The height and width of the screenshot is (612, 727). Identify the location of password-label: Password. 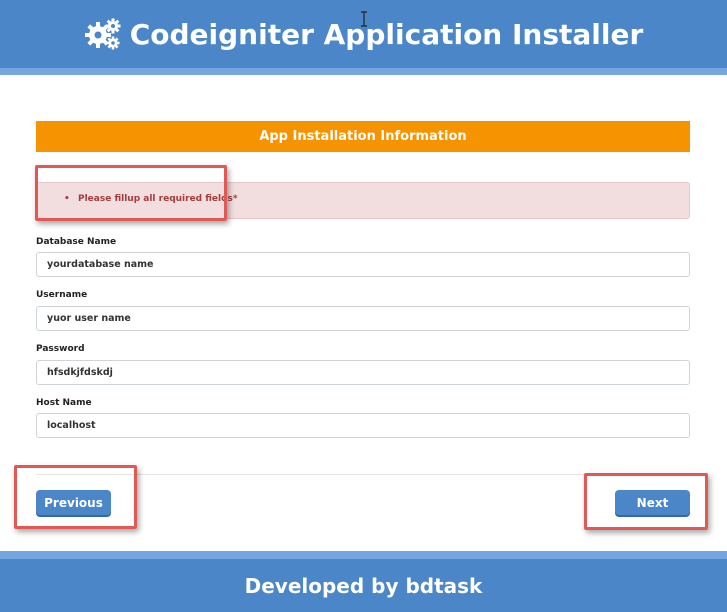
(60, 349).